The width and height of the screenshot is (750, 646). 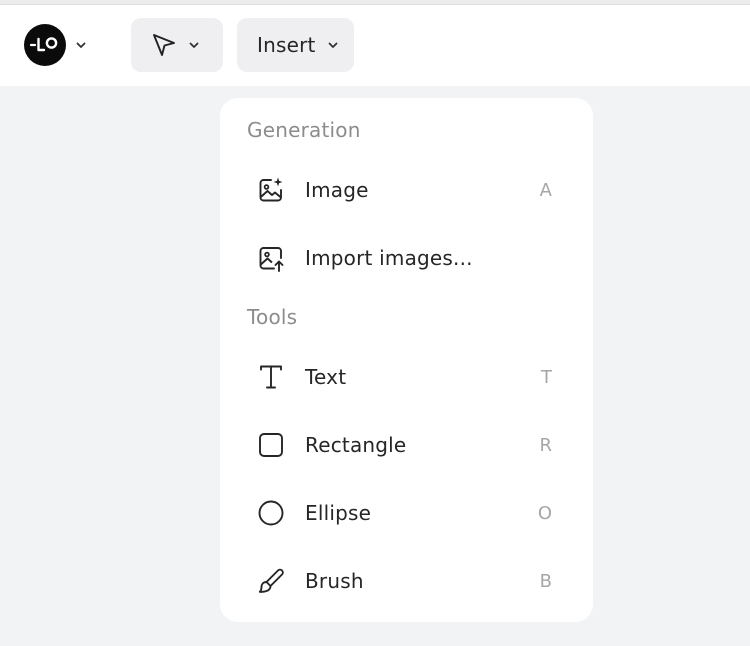 I want to click on menu-item-rectangle: Rectangle R, so click(x=406, y=445).